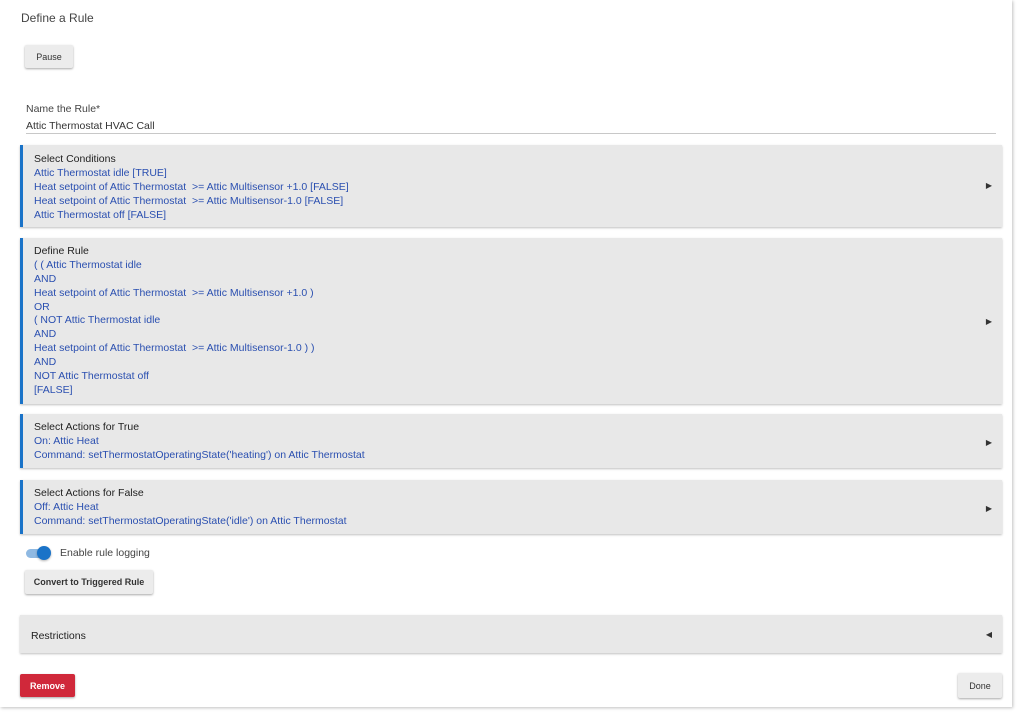  What do you see at coordinates (61, 251) in the screenshot?
I see `section-title: Define Rule` at bounding box center [61, 251].